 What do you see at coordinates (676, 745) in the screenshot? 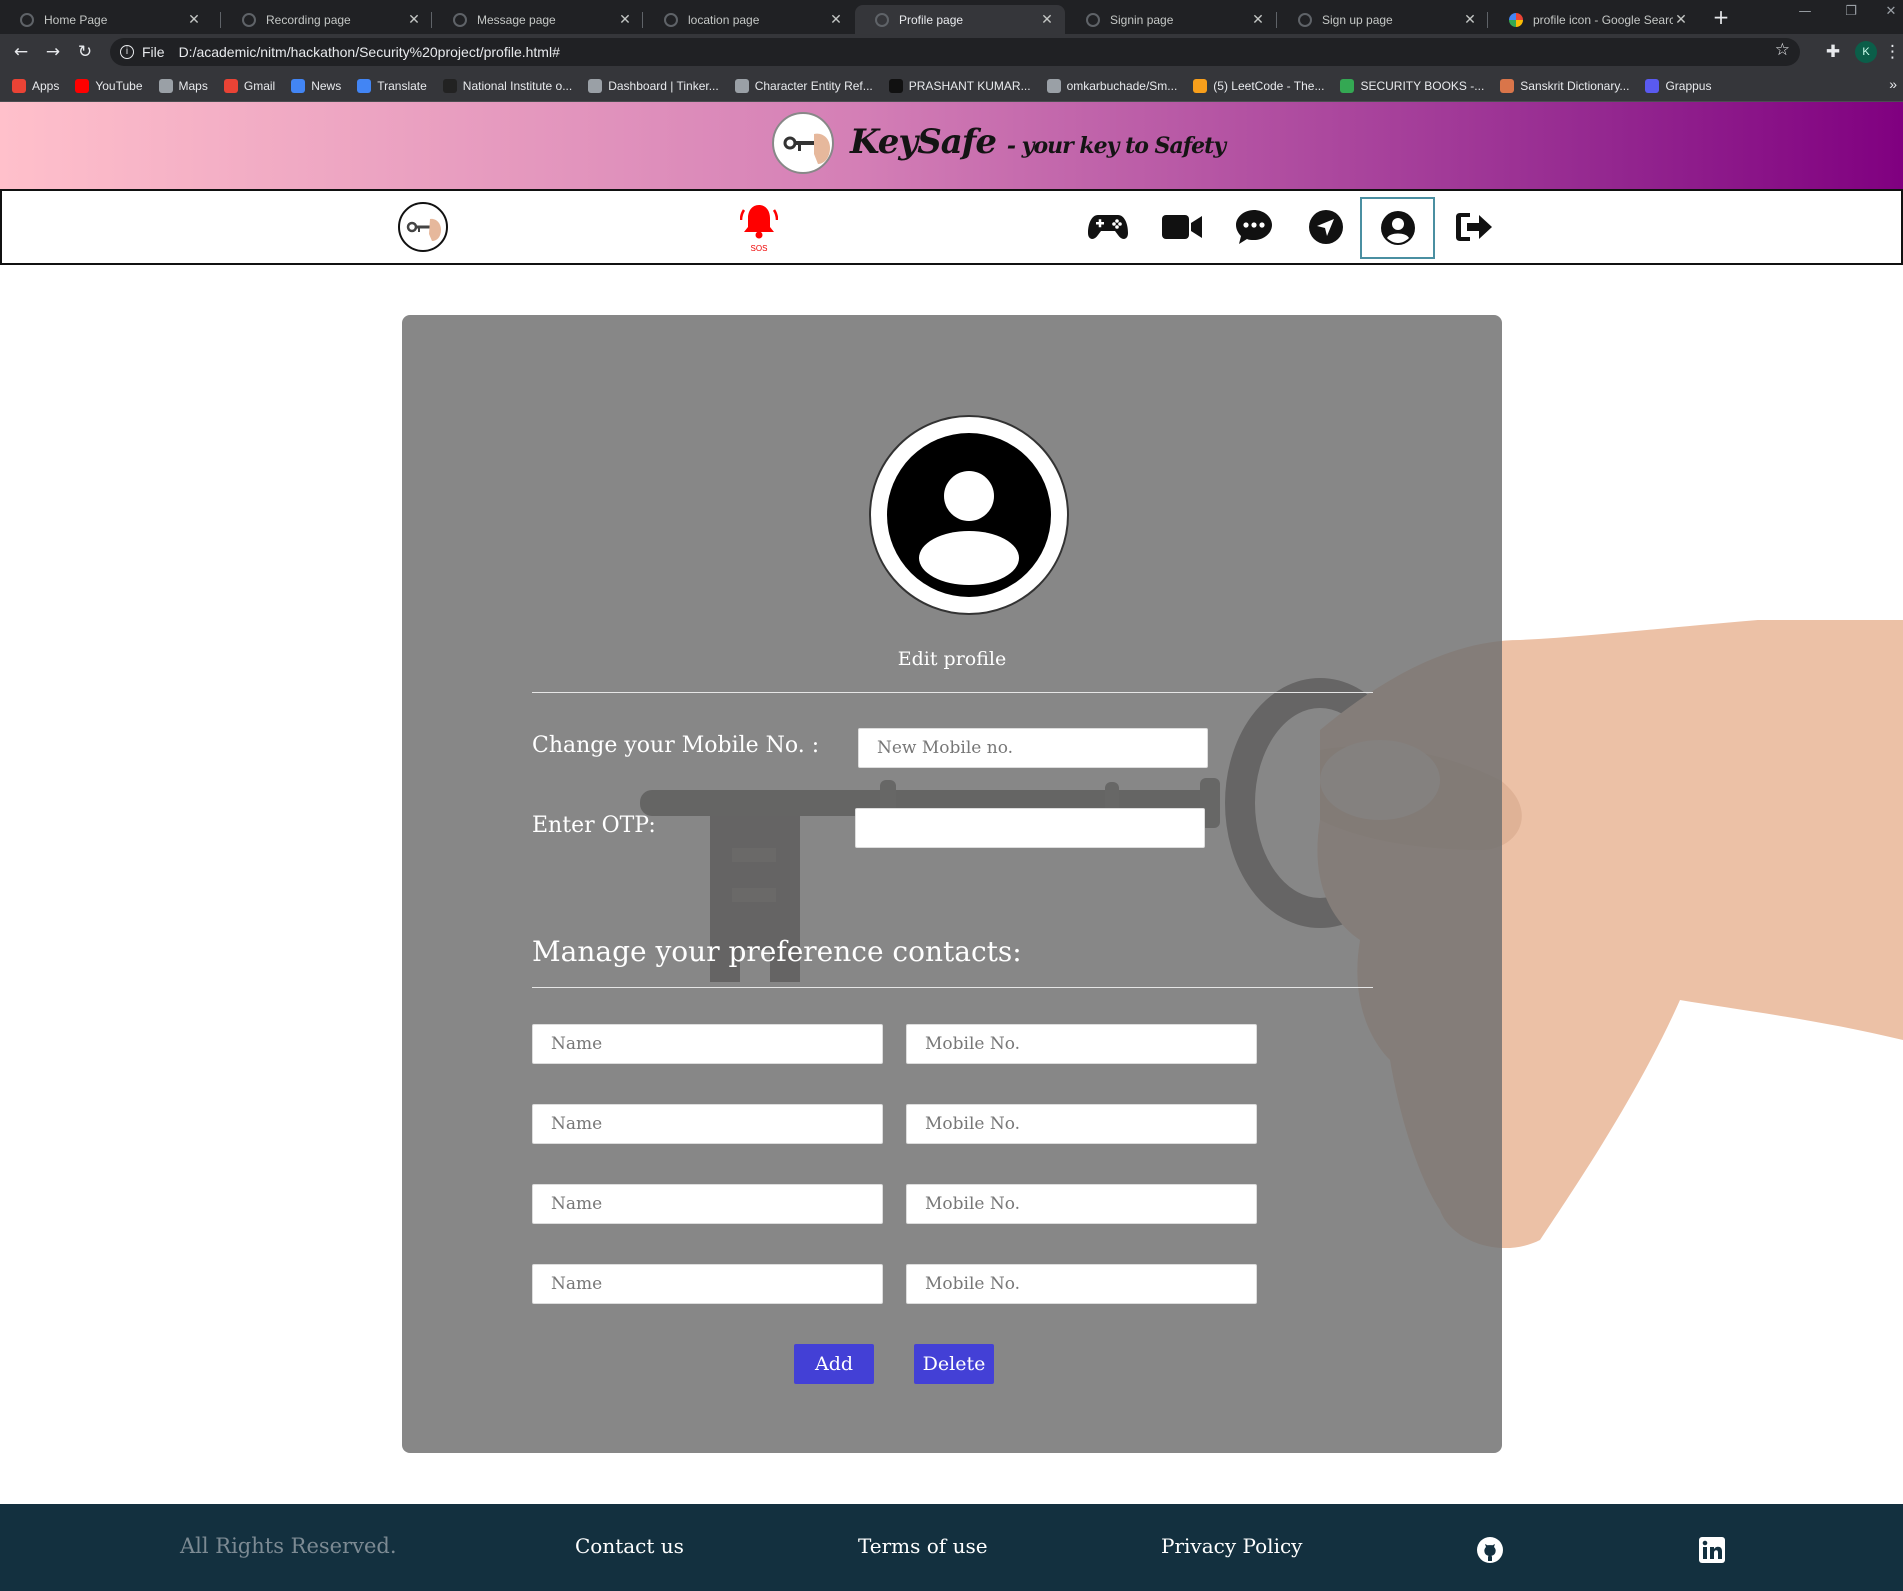
I see `mobile-label: Change your Mobile No. :` at bounding box center [676, 745].